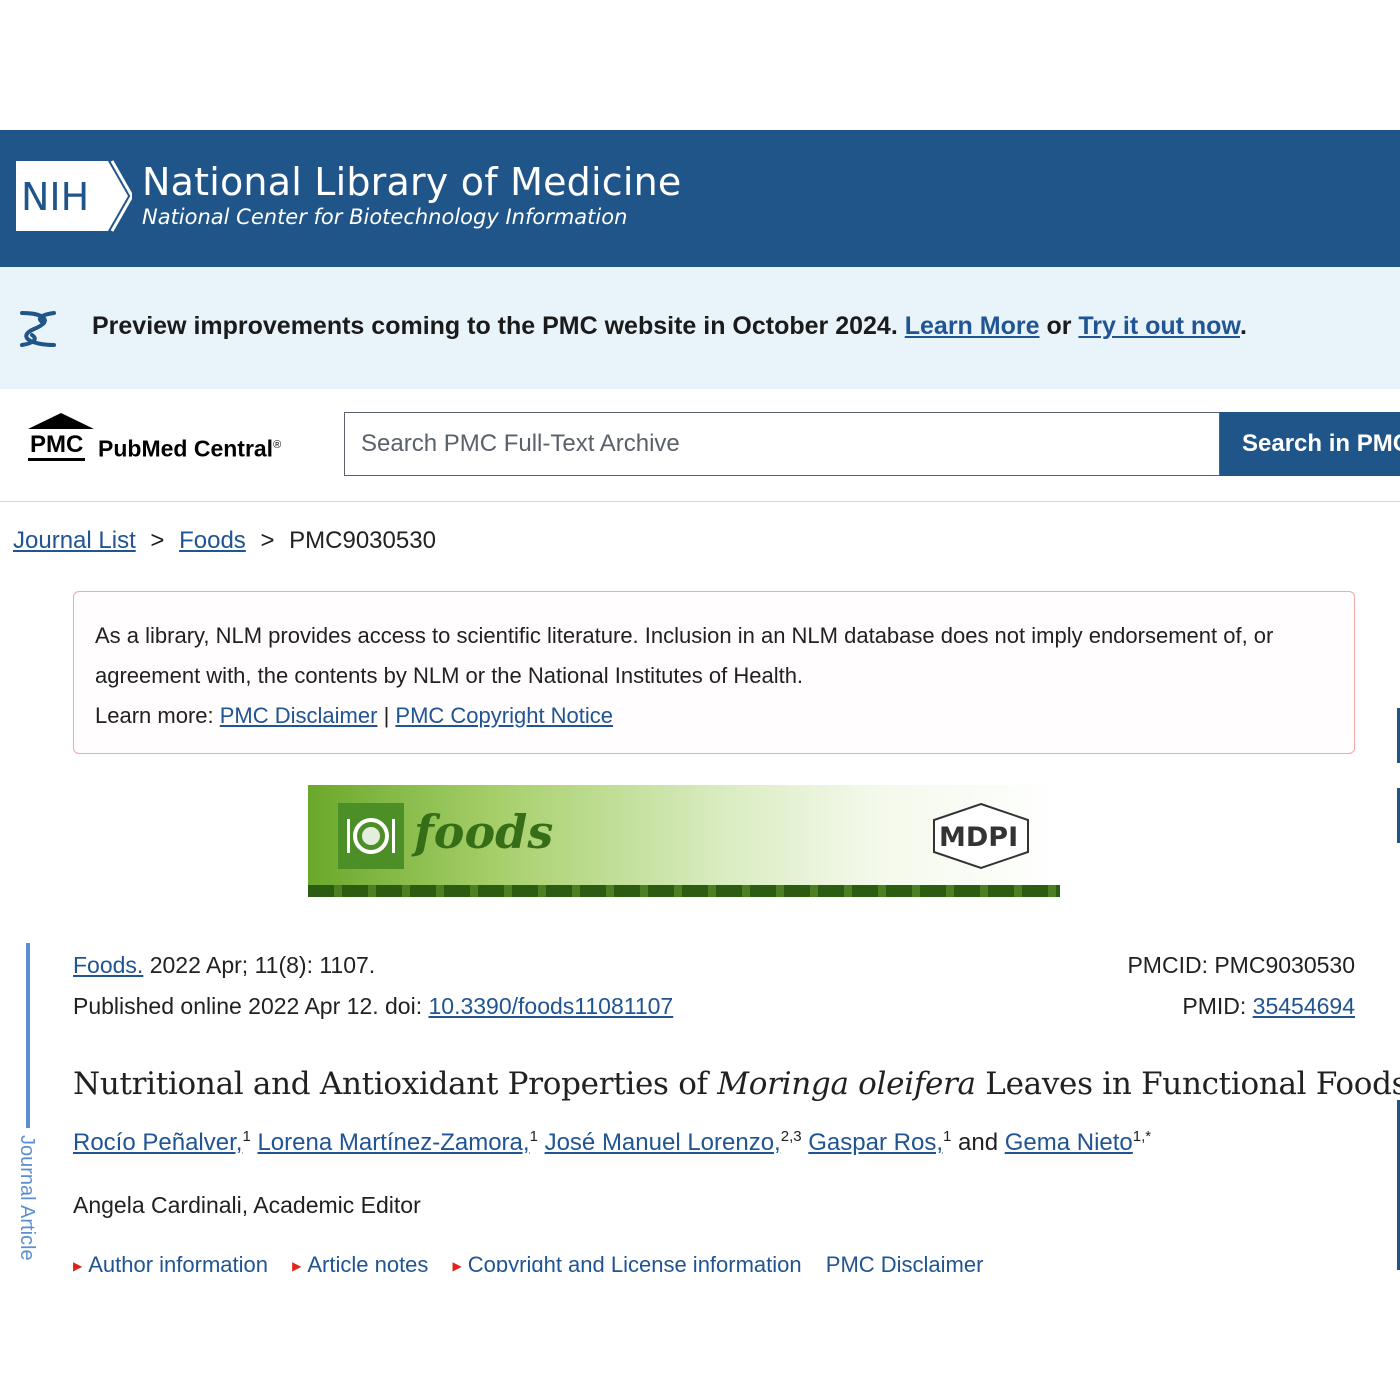 This screenshot has width=1400, height=1400. Describe the element at coordinates (157, 1142) in the screenshot. I see `author-link: Rocío Peñalver,` at that location.